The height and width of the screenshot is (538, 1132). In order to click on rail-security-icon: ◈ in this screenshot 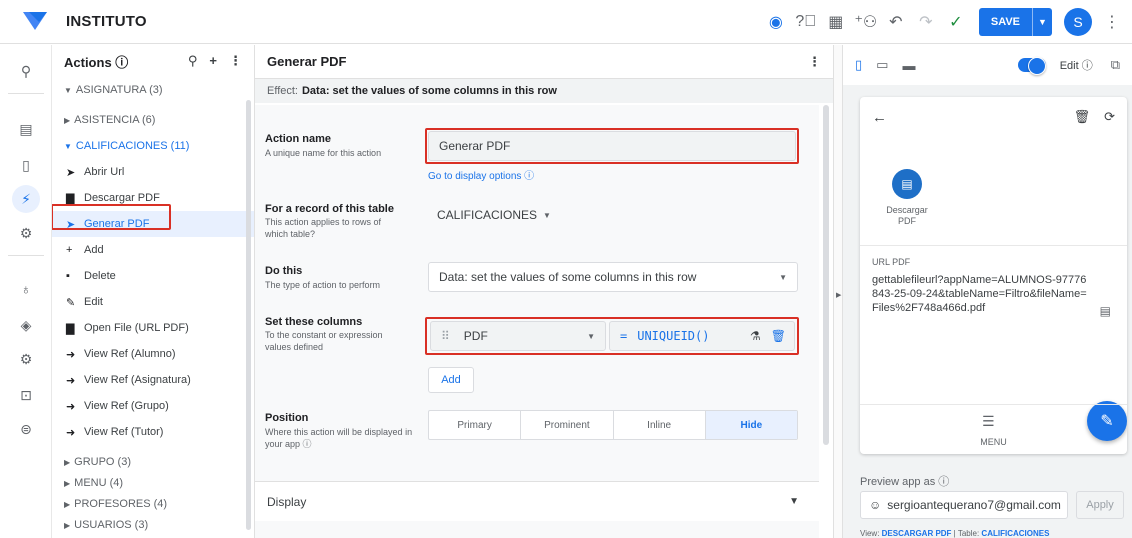, I will do `click(26, 325)`.